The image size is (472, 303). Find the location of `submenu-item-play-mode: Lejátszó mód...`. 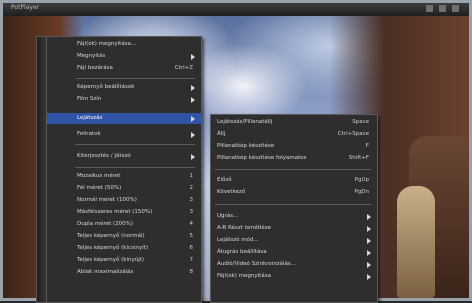

submenu-item-play-mode: Lejátszó mód... is located at coordinates (294, 240).